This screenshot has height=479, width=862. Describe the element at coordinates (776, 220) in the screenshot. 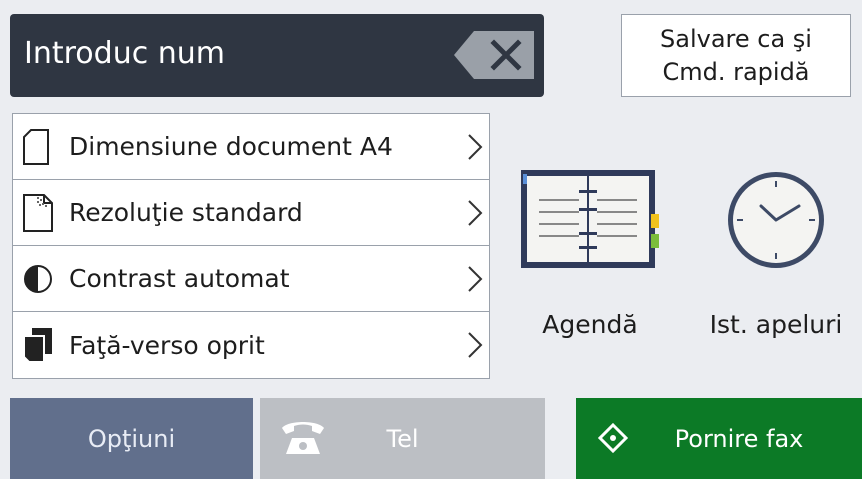

I see `clock-icon` at that location.